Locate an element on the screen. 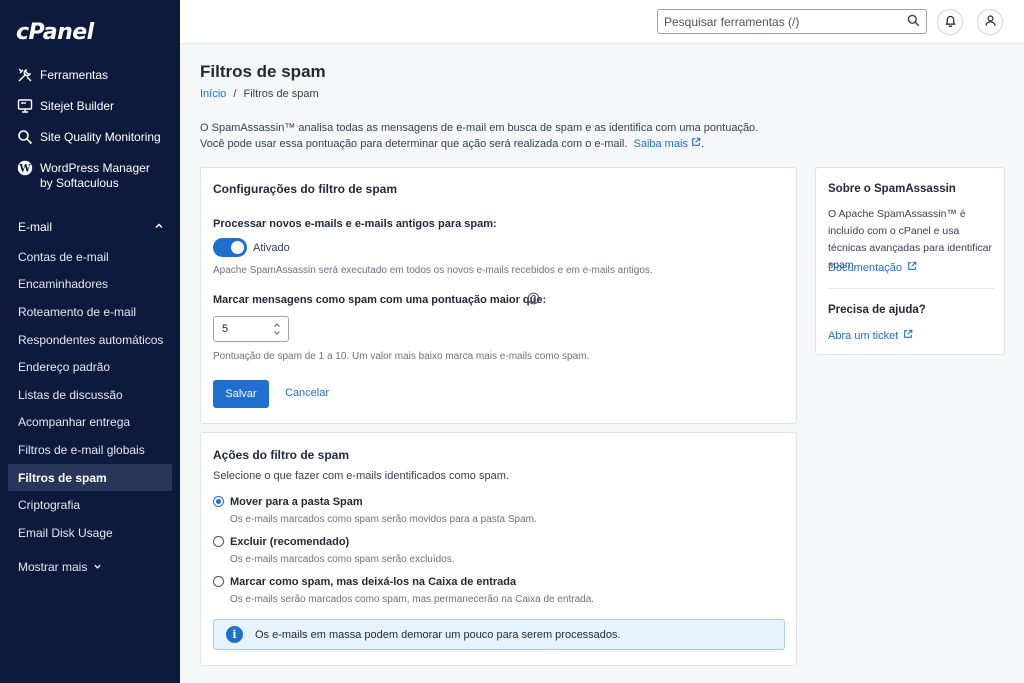 The height and width of the screenshot is (683, 1024). chevron-up-icon is located at coordinates (159, 227).